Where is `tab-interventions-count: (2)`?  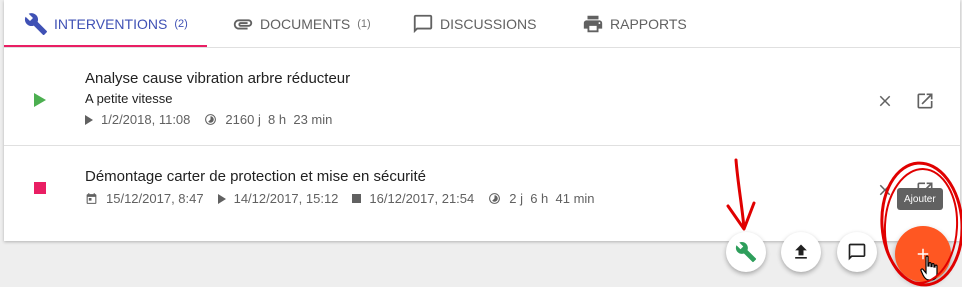 tab-interventions-count: (2) is located at coordinates (181, 23).